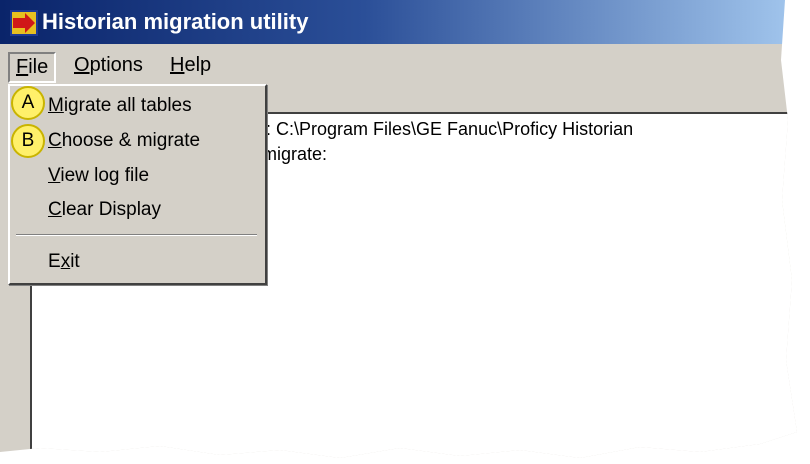 Image resolution: width=810 pixels, height=464 pixels. I want to click on window-title: Historian migration utility, so click(175, 21).